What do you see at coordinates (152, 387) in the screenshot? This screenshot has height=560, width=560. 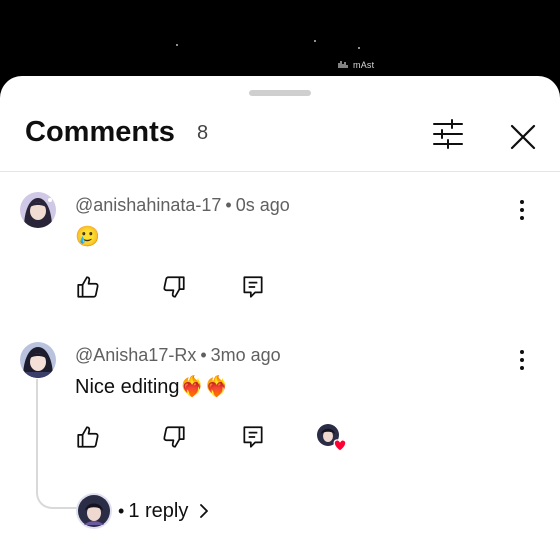 I see `comment-text: Nice editing❤️‍🔥❤️‍🔥` at bounding box center [152, 387].